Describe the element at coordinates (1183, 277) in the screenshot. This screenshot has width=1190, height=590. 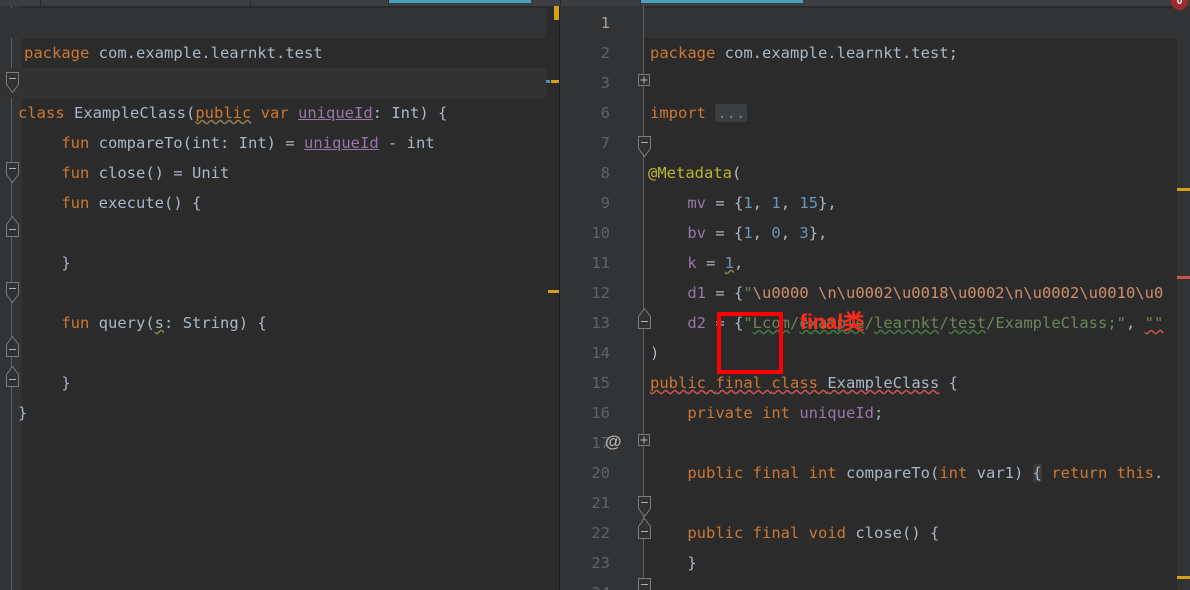
I see `error-marker` at that location.